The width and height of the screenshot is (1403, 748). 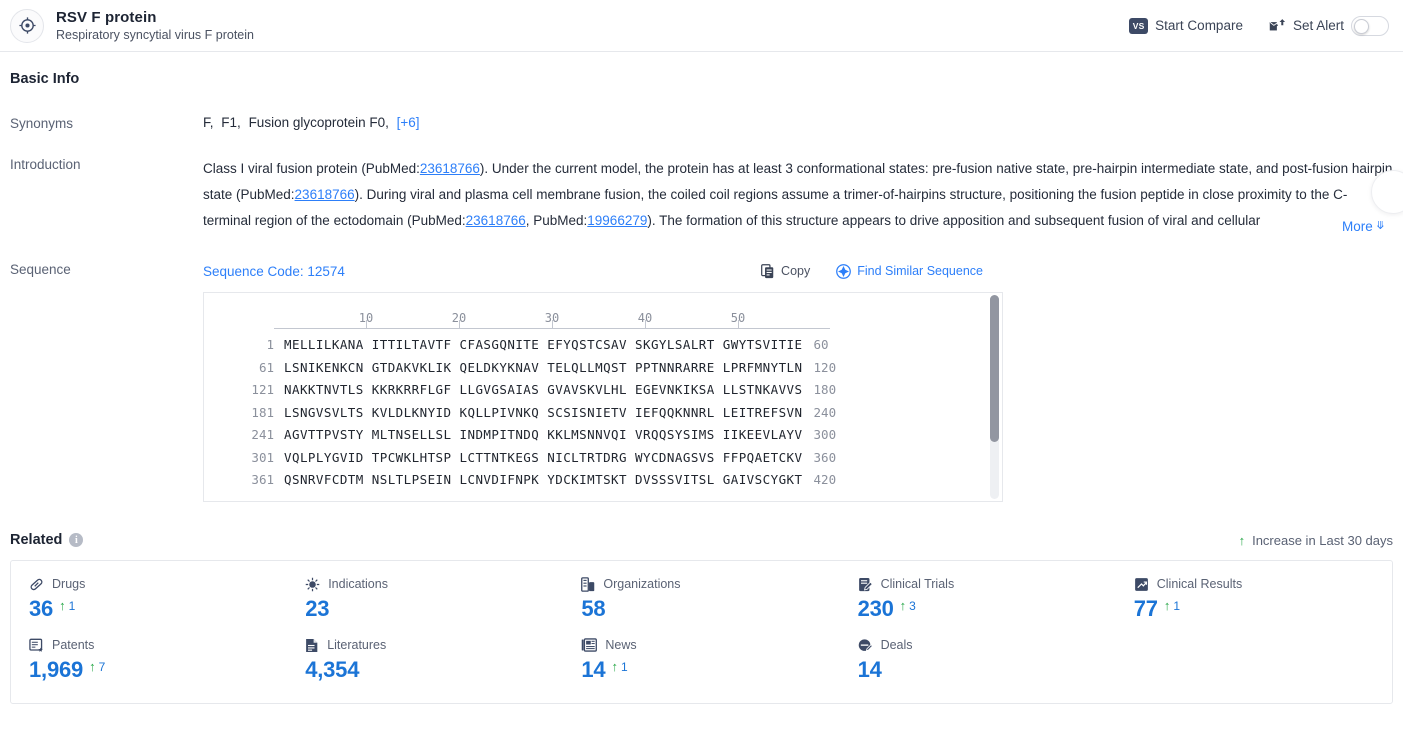 I want to click on related-card-deals: Deals 14, so click(x=978, y=666).